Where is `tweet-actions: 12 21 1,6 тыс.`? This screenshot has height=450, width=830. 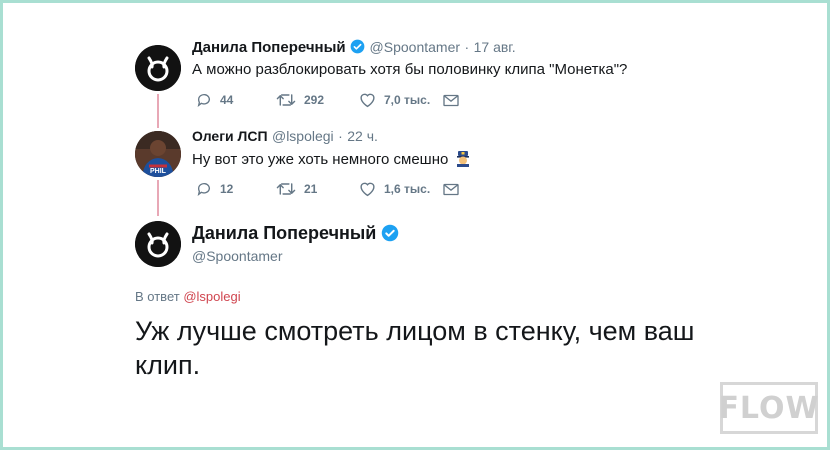 tweet-actions: 12 21 1,6 тыс. is located at coordinates (327, 189).